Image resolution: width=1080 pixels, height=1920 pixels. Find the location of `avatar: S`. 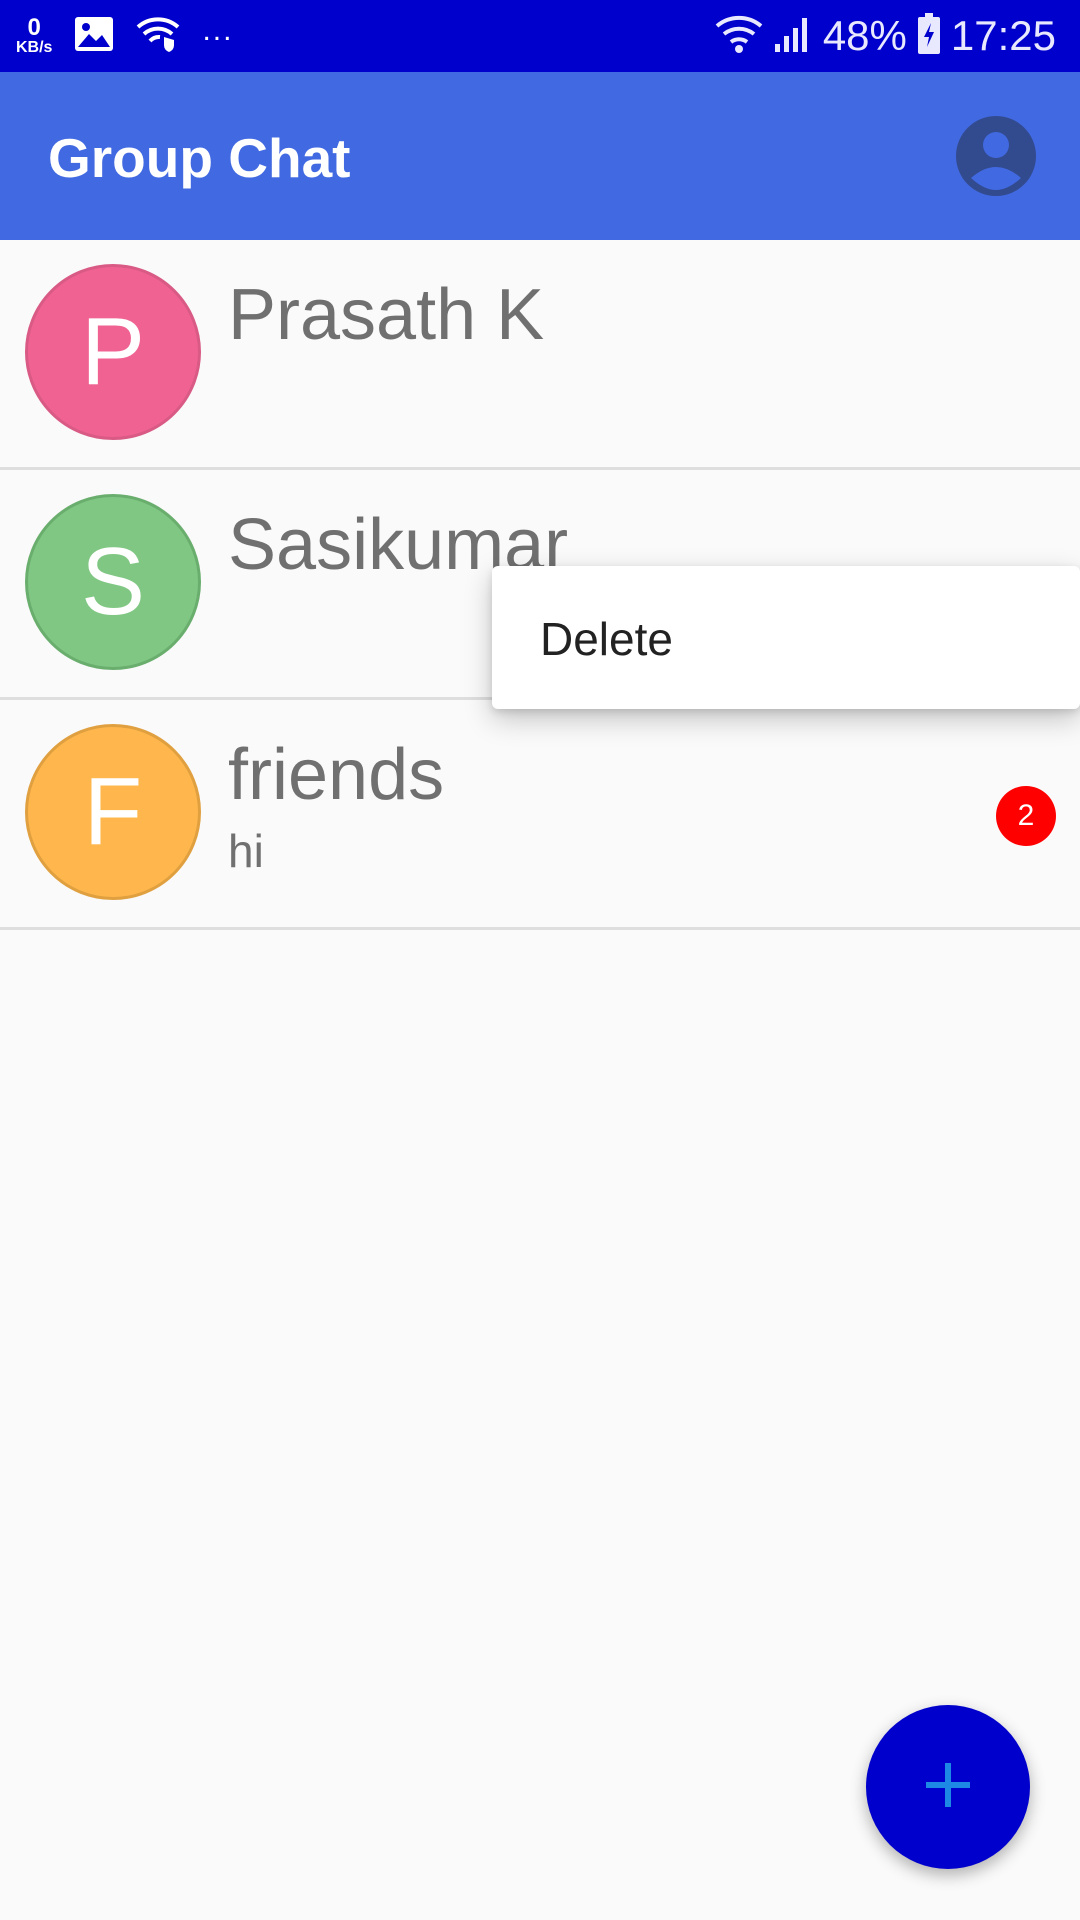

avatar: S is located at coordinates (113, 582).